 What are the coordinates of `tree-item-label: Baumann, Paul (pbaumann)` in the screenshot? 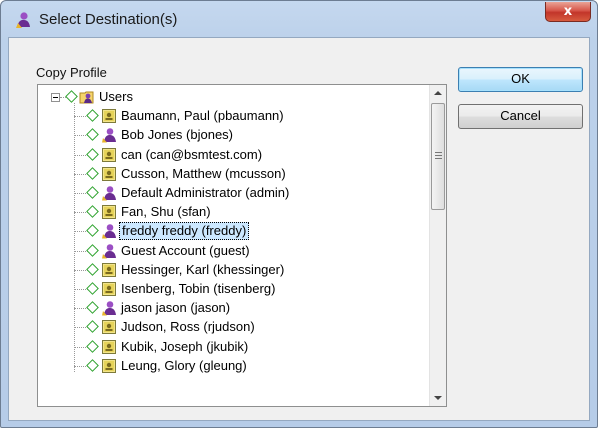 It's located at (202, 116).